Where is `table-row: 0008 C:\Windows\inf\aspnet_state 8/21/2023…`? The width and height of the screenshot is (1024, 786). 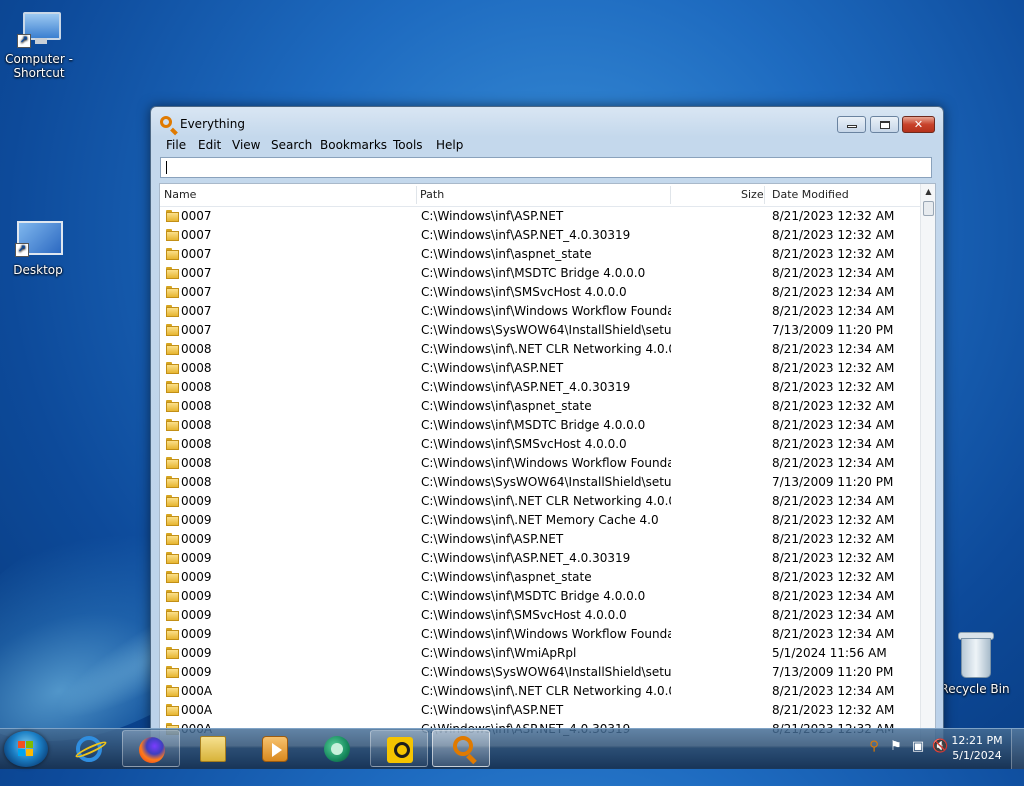
table-row: 0008 C:\Windows\inf\aspnet_state 8/21/2023… is located at coordinates (540, 406).